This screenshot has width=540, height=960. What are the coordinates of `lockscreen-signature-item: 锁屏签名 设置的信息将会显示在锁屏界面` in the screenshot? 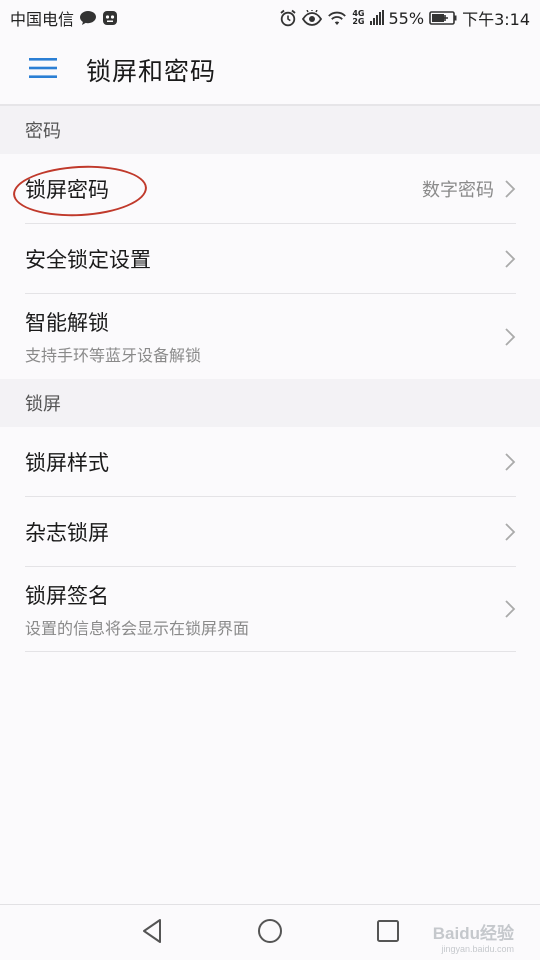 It's located at (270, 609).